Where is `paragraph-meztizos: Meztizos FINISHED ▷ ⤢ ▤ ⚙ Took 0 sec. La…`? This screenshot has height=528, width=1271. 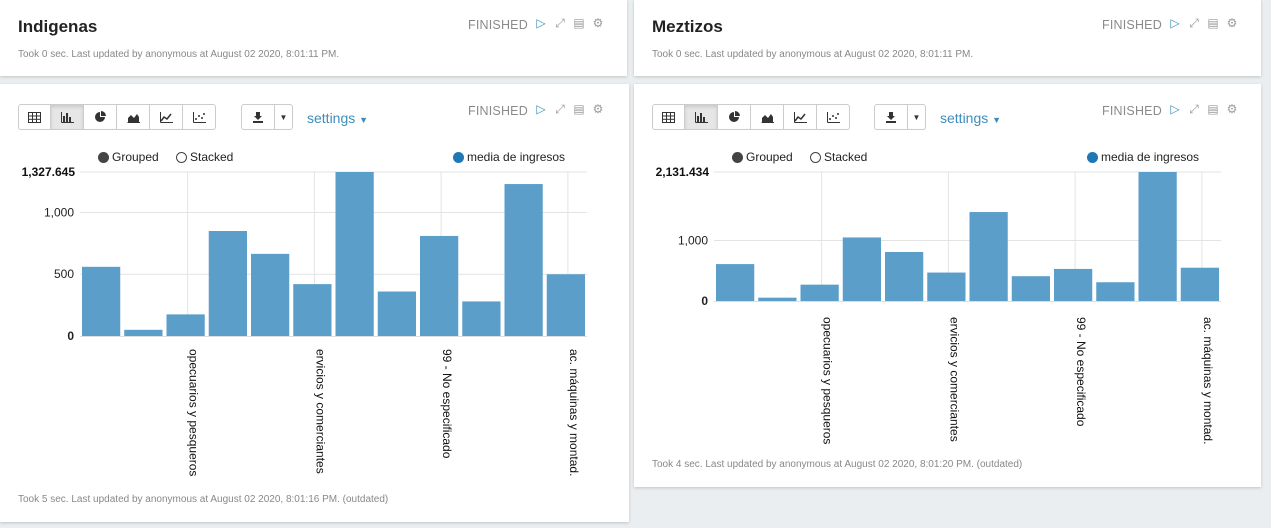
paragraph-meztizos: Meztizos FINISHED ▷ ⤢ ▤ ⚙ Took 0 sec. La… is located at coordinates (947, 38).